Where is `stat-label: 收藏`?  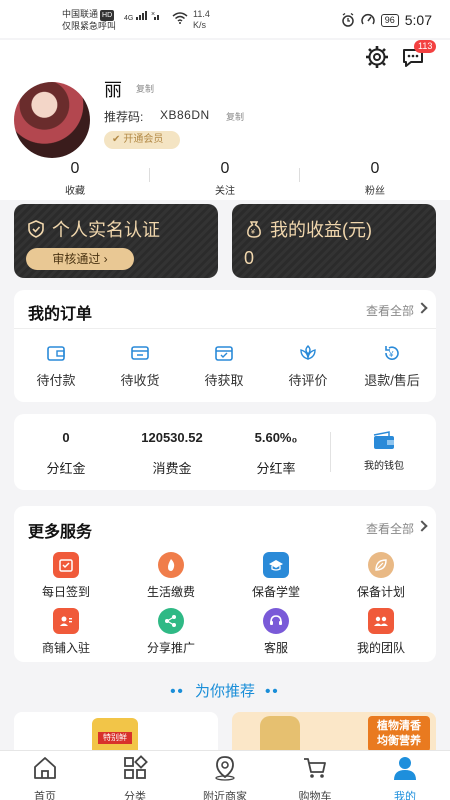 stat-label: 收藏 is located at coordinates (75, 191).